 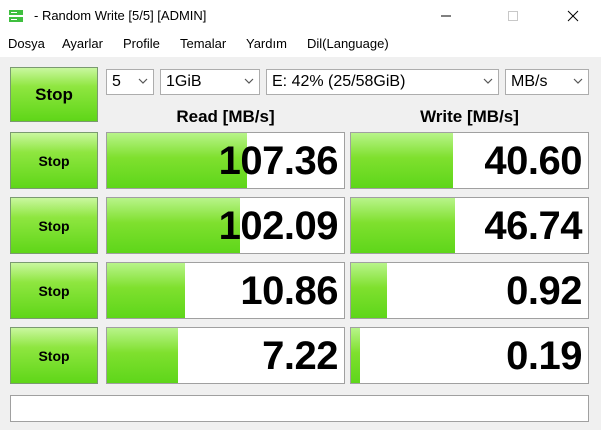 I want to click on test-count-select: 5, so click(x=130, y=82).